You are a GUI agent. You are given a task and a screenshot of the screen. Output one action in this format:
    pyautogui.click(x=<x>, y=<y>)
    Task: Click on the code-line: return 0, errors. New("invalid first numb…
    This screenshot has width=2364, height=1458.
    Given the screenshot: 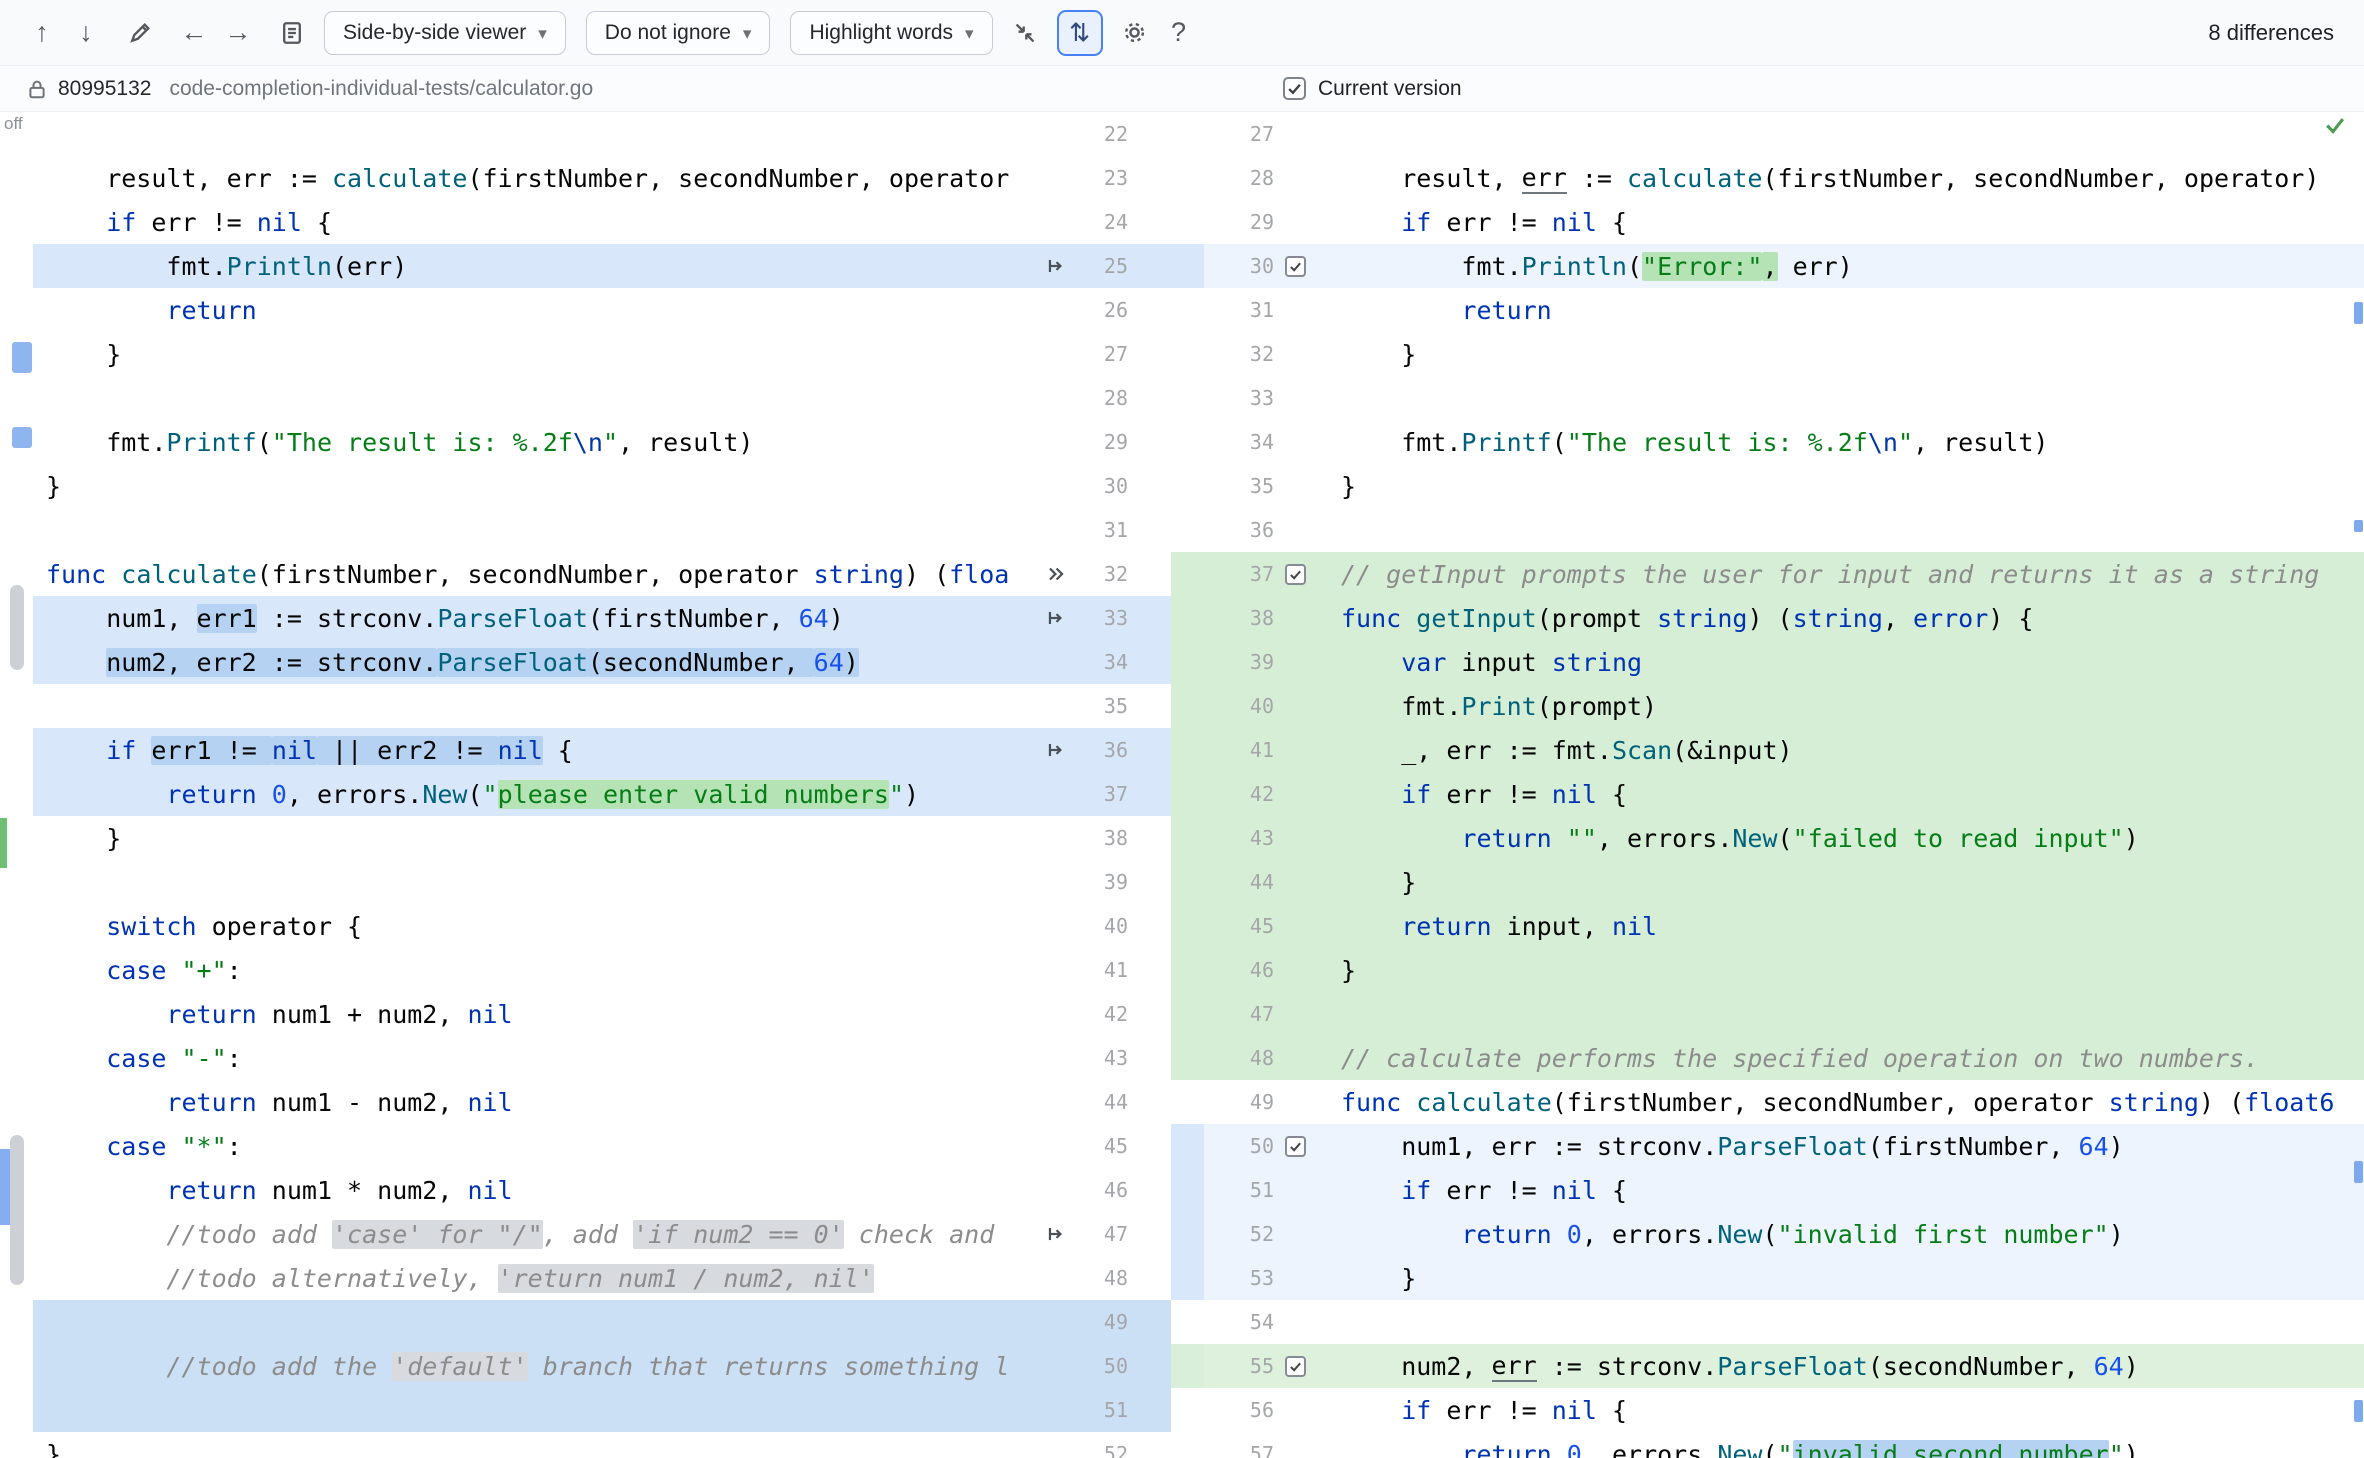 What is the action you would take?
    pyautogui.click(x=1846, y=1234)
    